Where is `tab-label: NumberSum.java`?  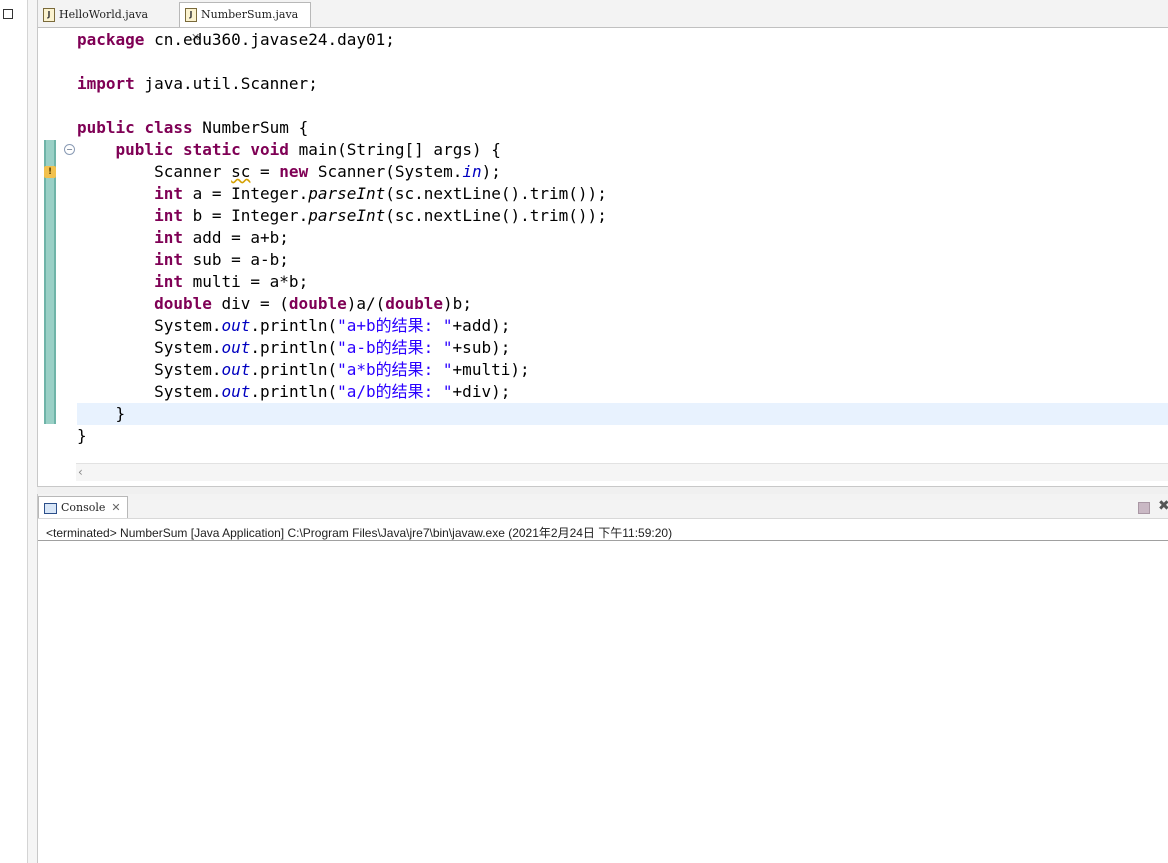 tab-label: NumberSum.java is located at coordinates (250, 14).